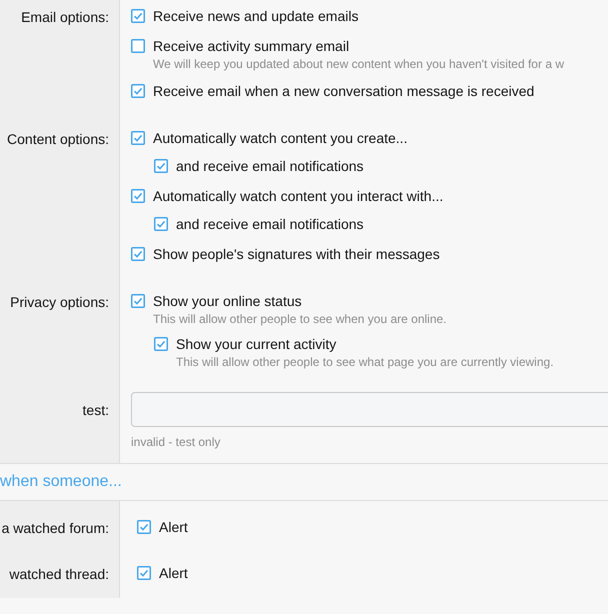  What do you see at coordinates (296, 254) in the screenshot?
I see `checkbox-label: Show people's signatures with their messages` at bounding box center [296, 254].